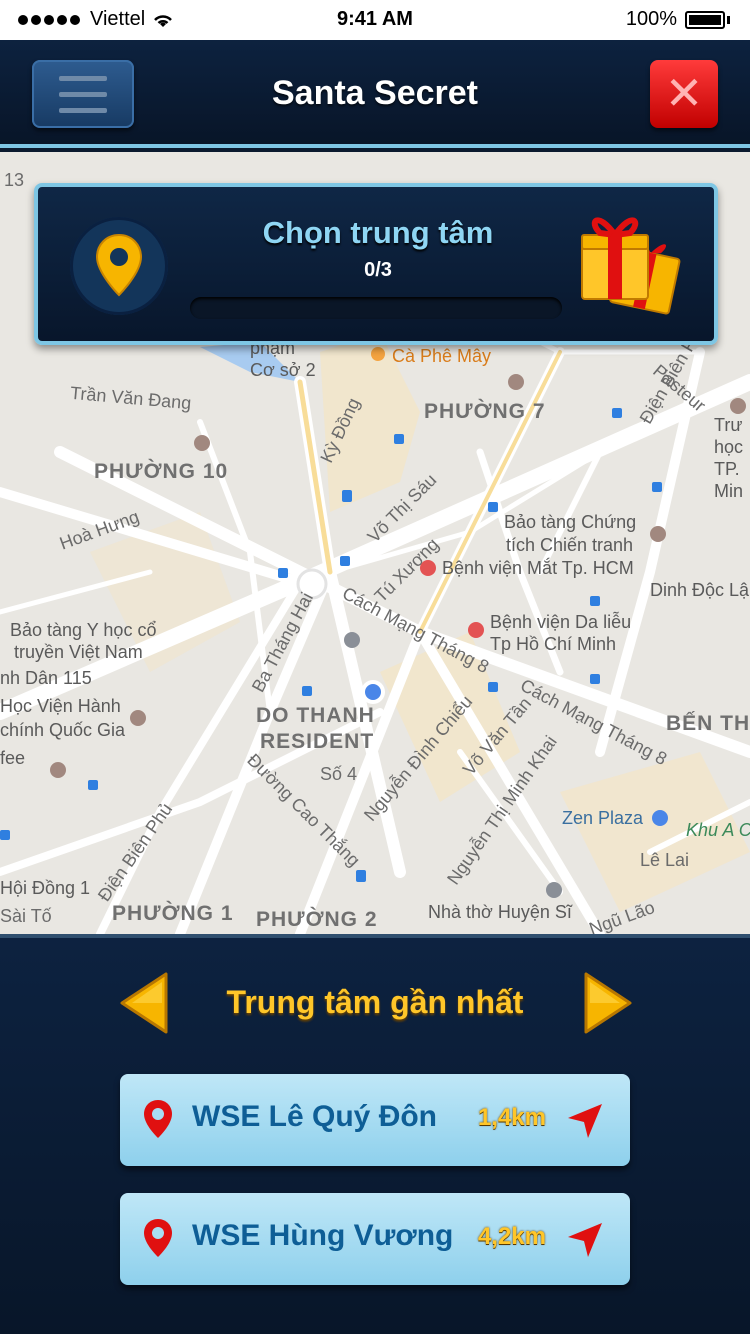 The height and width of the screenshot is (1334, 750). What do you see at coordinates (665, 860) in the screenshot?
I see `map-label: Lê Lai` at bounding box center [665, 860].